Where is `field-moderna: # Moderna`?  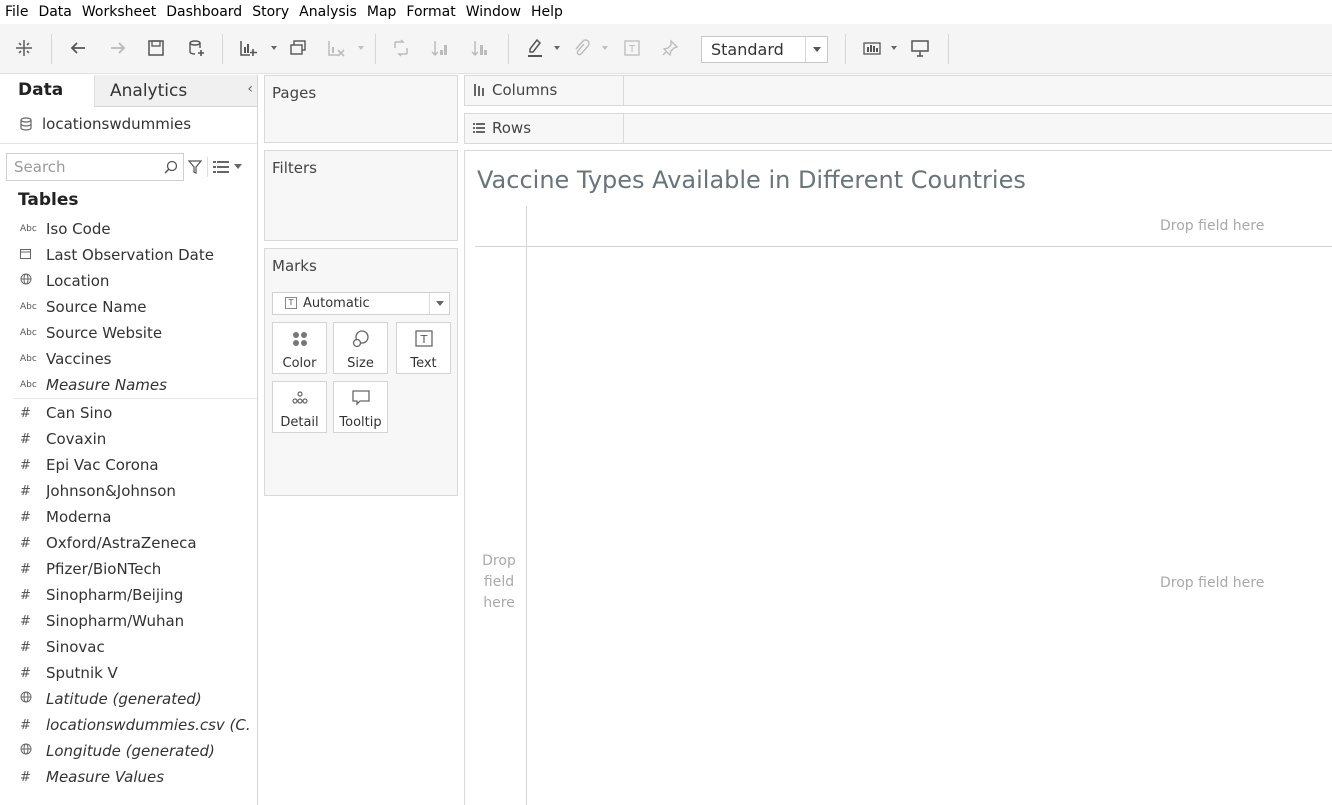 field-moderna: # Moderna is located at coordinates (128, 517).